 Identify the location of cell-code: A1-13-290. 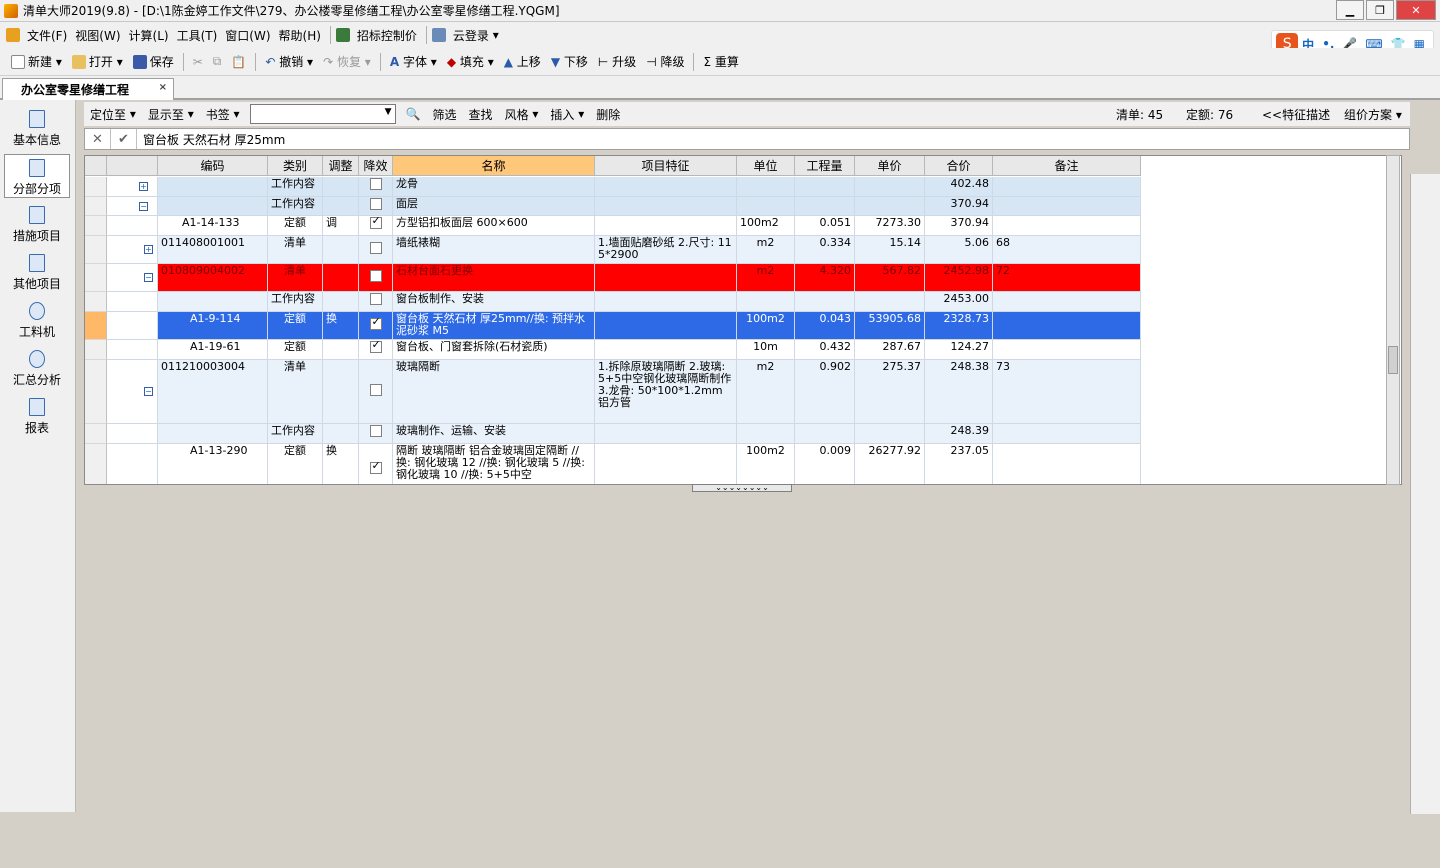
(213, 464).